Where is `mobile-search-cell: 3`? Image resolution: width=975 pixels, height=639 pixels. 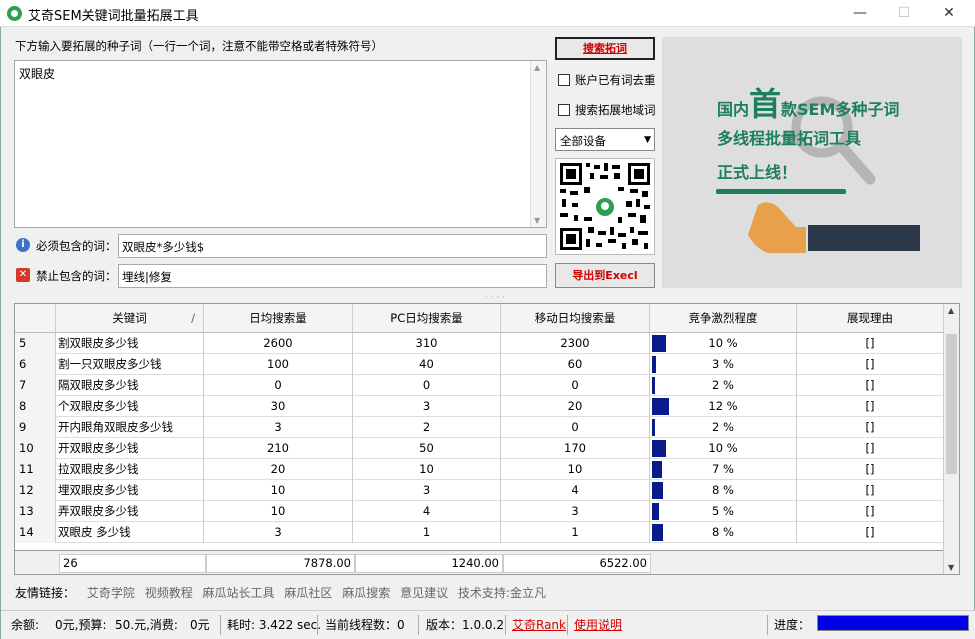
mobile-search-cell: 3 is located at coordinates (575, 511).